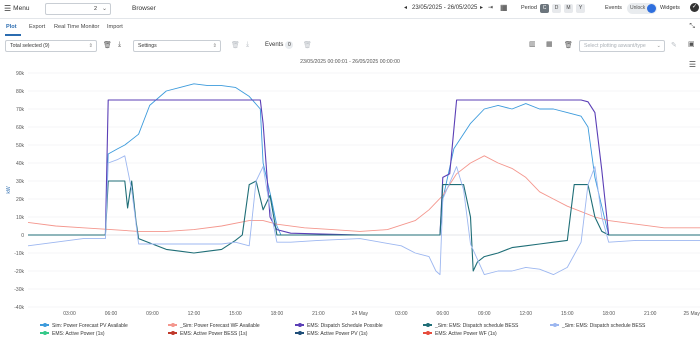 This screenshot has width=700, height=342. What do you see at coordinates (90, 326) in the screenshot?
I see `legend-label: Sim: Power Forecast PV Available` at bounding box center [90, 326].